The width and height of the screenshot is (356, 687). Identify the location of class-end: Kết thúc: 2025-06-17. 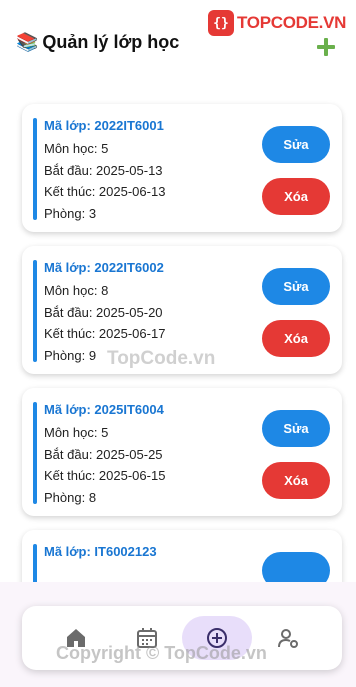
(105, 333).